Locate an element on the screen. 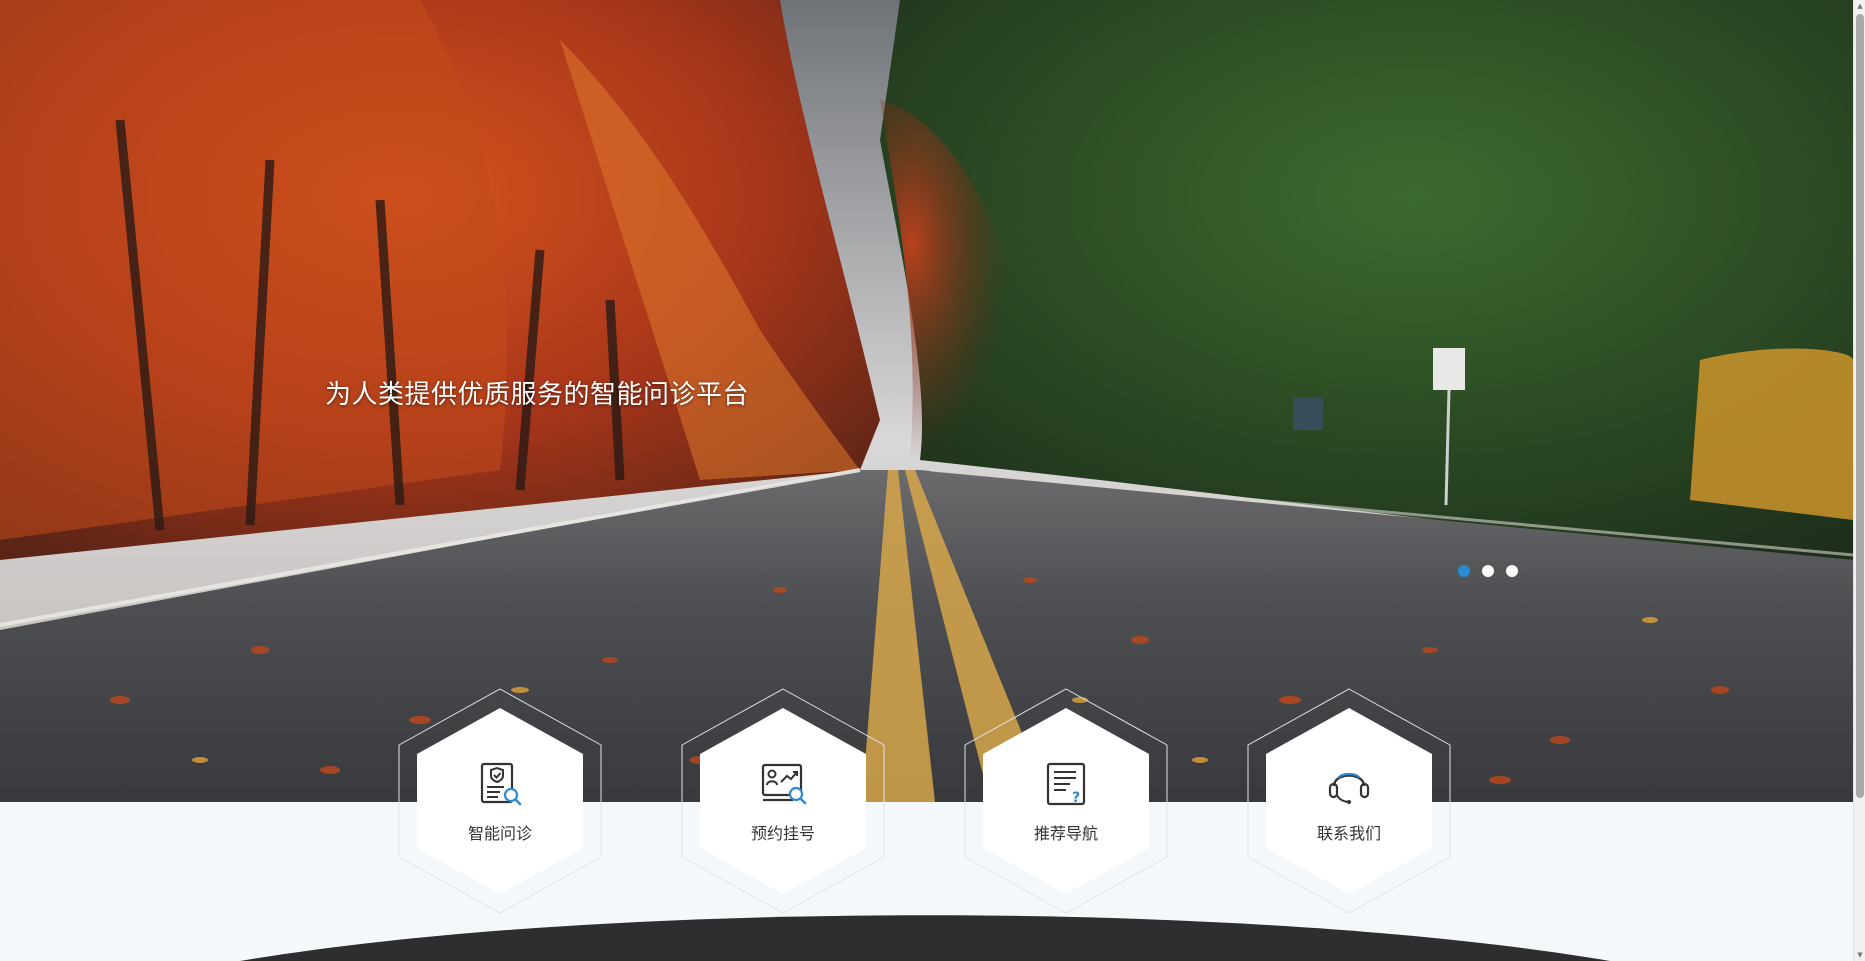 This screenshot has height=961, width=1865. headset-icon is located at coordinates (1349, 788).